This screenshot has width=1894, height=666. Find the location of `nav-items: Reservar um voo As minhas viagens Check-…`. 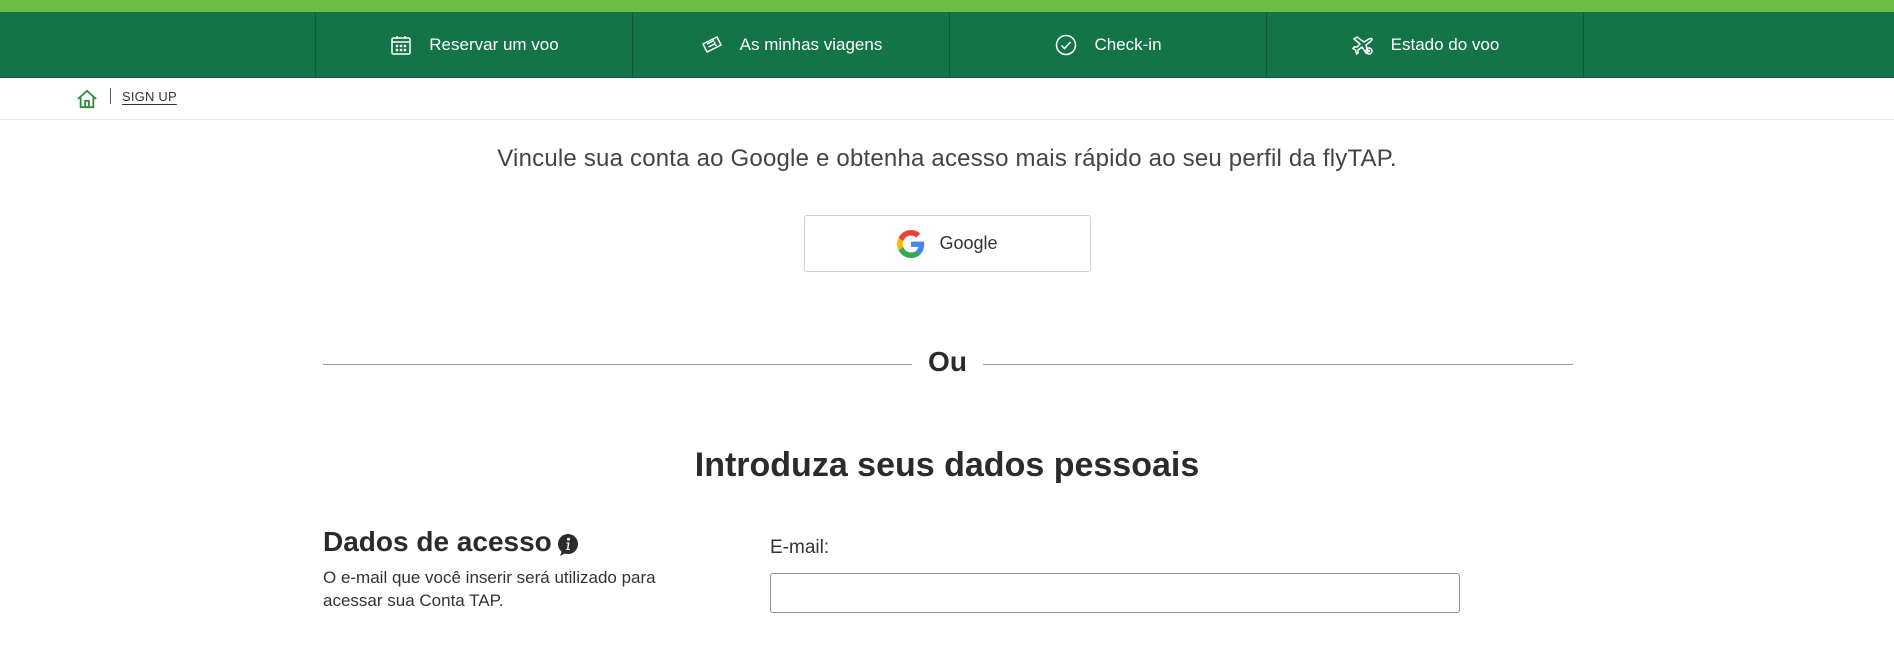

nav-items: Reservar um voo As minhas viagens Check-… is located at coordinates (949, 45).